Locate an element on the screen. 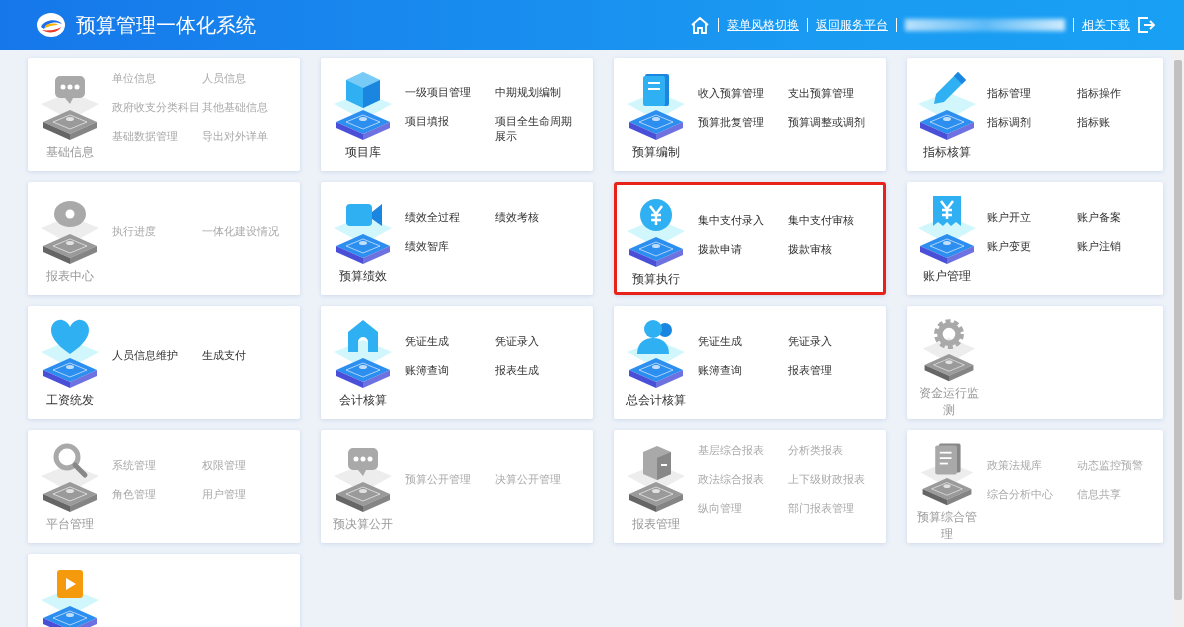 This screenshot has height=627, width=1184. module-link: 项目全生命周期展示 is located at coordinates (538, 129).